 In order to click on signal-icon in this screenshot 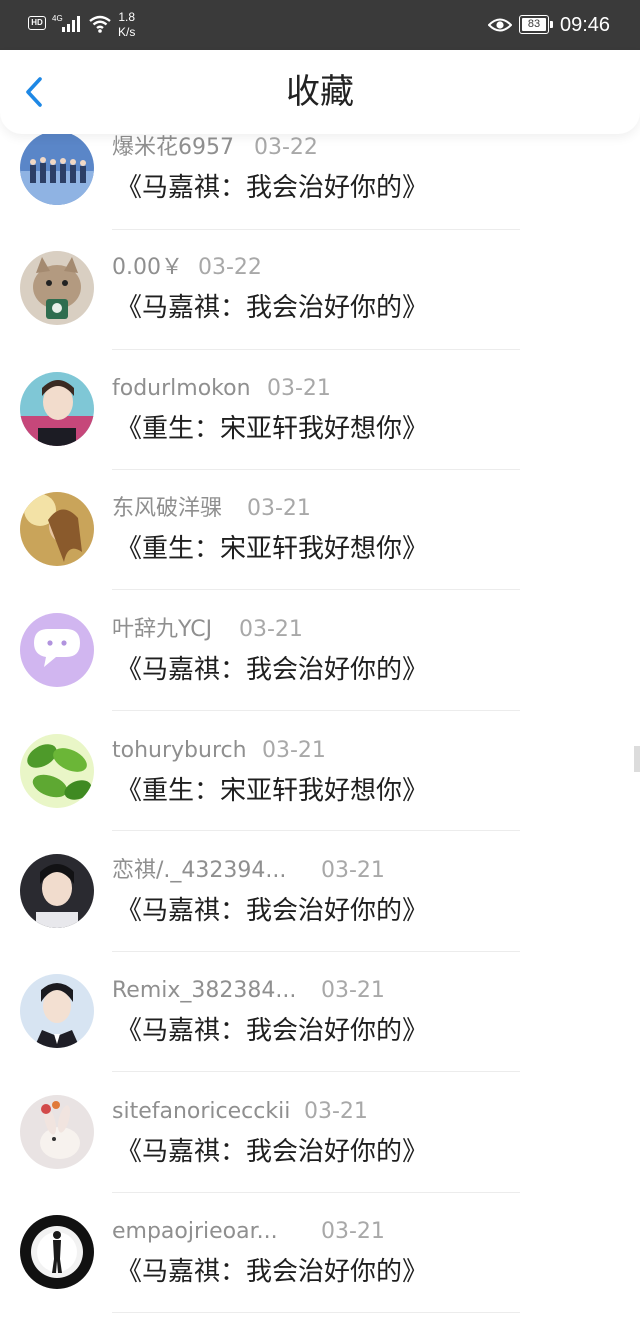, I will do `click(73, 24)`.